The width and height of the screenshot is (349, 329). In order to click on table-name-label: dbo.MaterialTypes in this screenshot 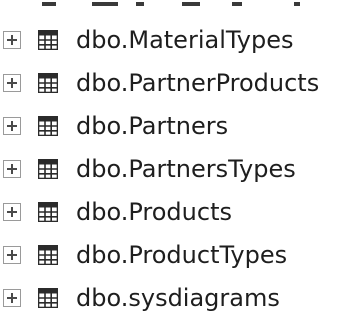, I will do `click(185, 40)`.